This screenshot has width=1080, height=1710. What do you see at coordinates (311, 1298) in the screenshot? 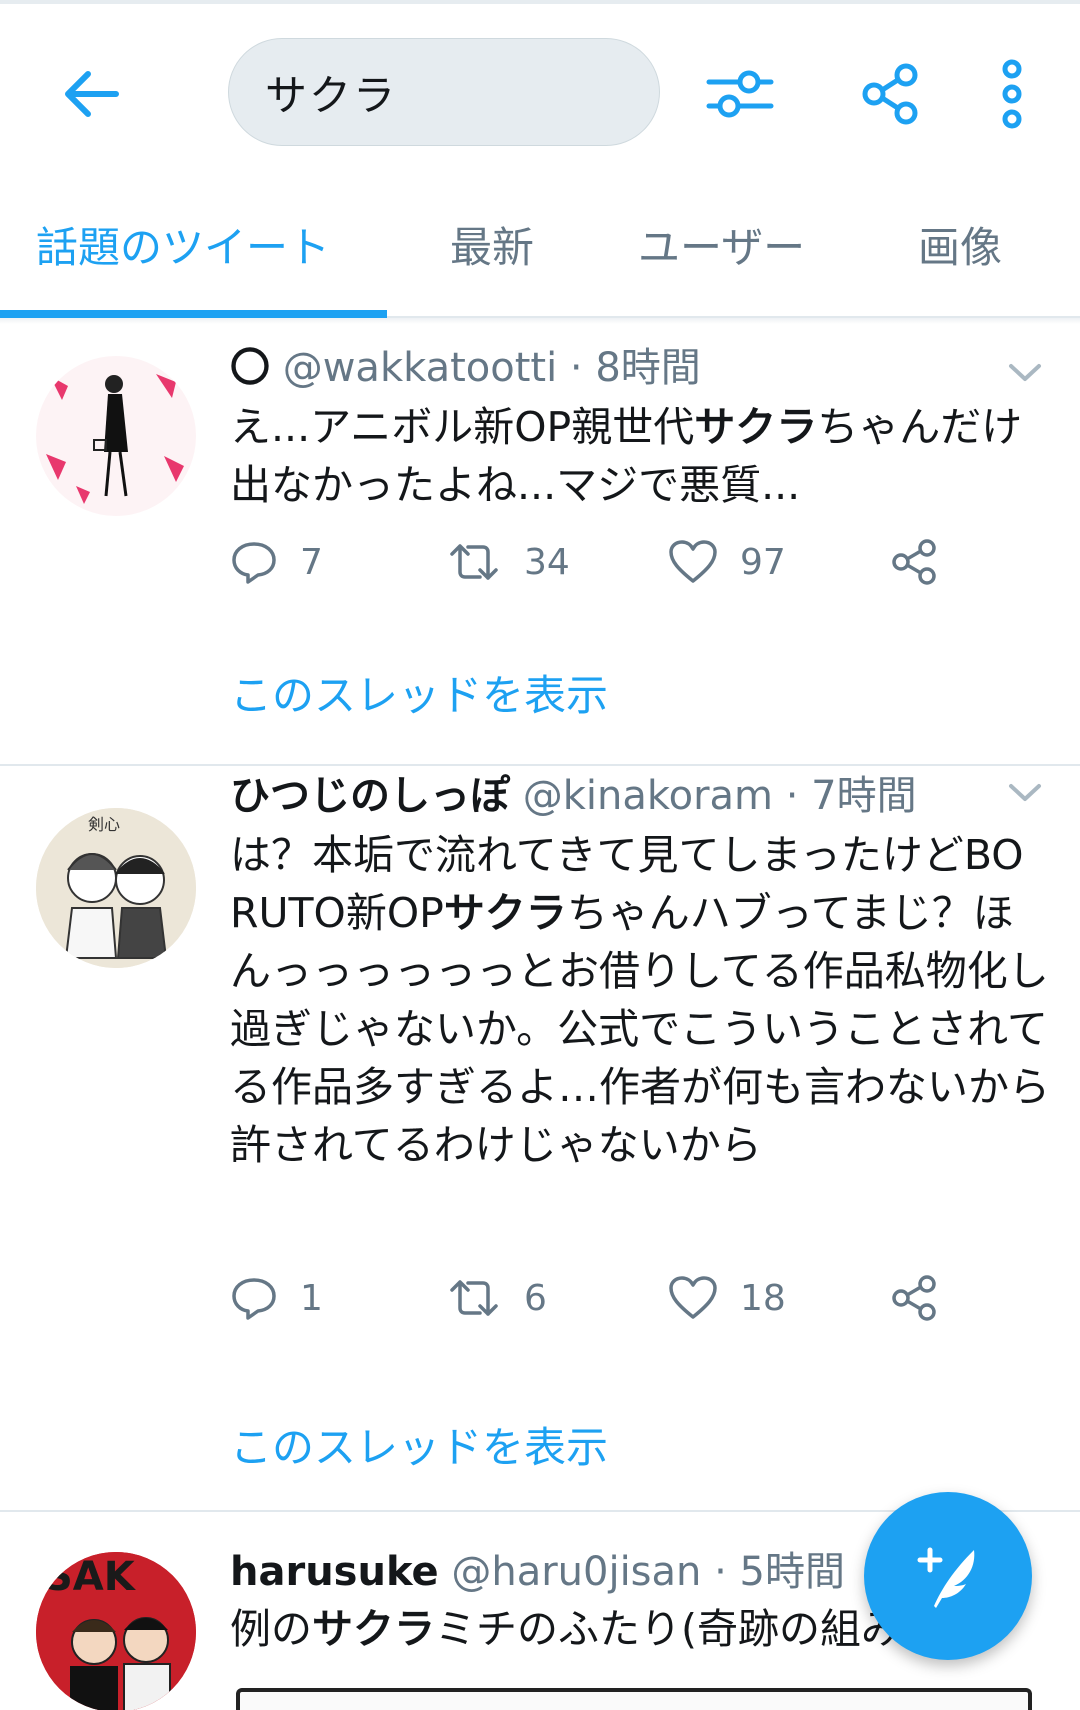
I see `reply-count: 1` at bounding box center [311, 1298].